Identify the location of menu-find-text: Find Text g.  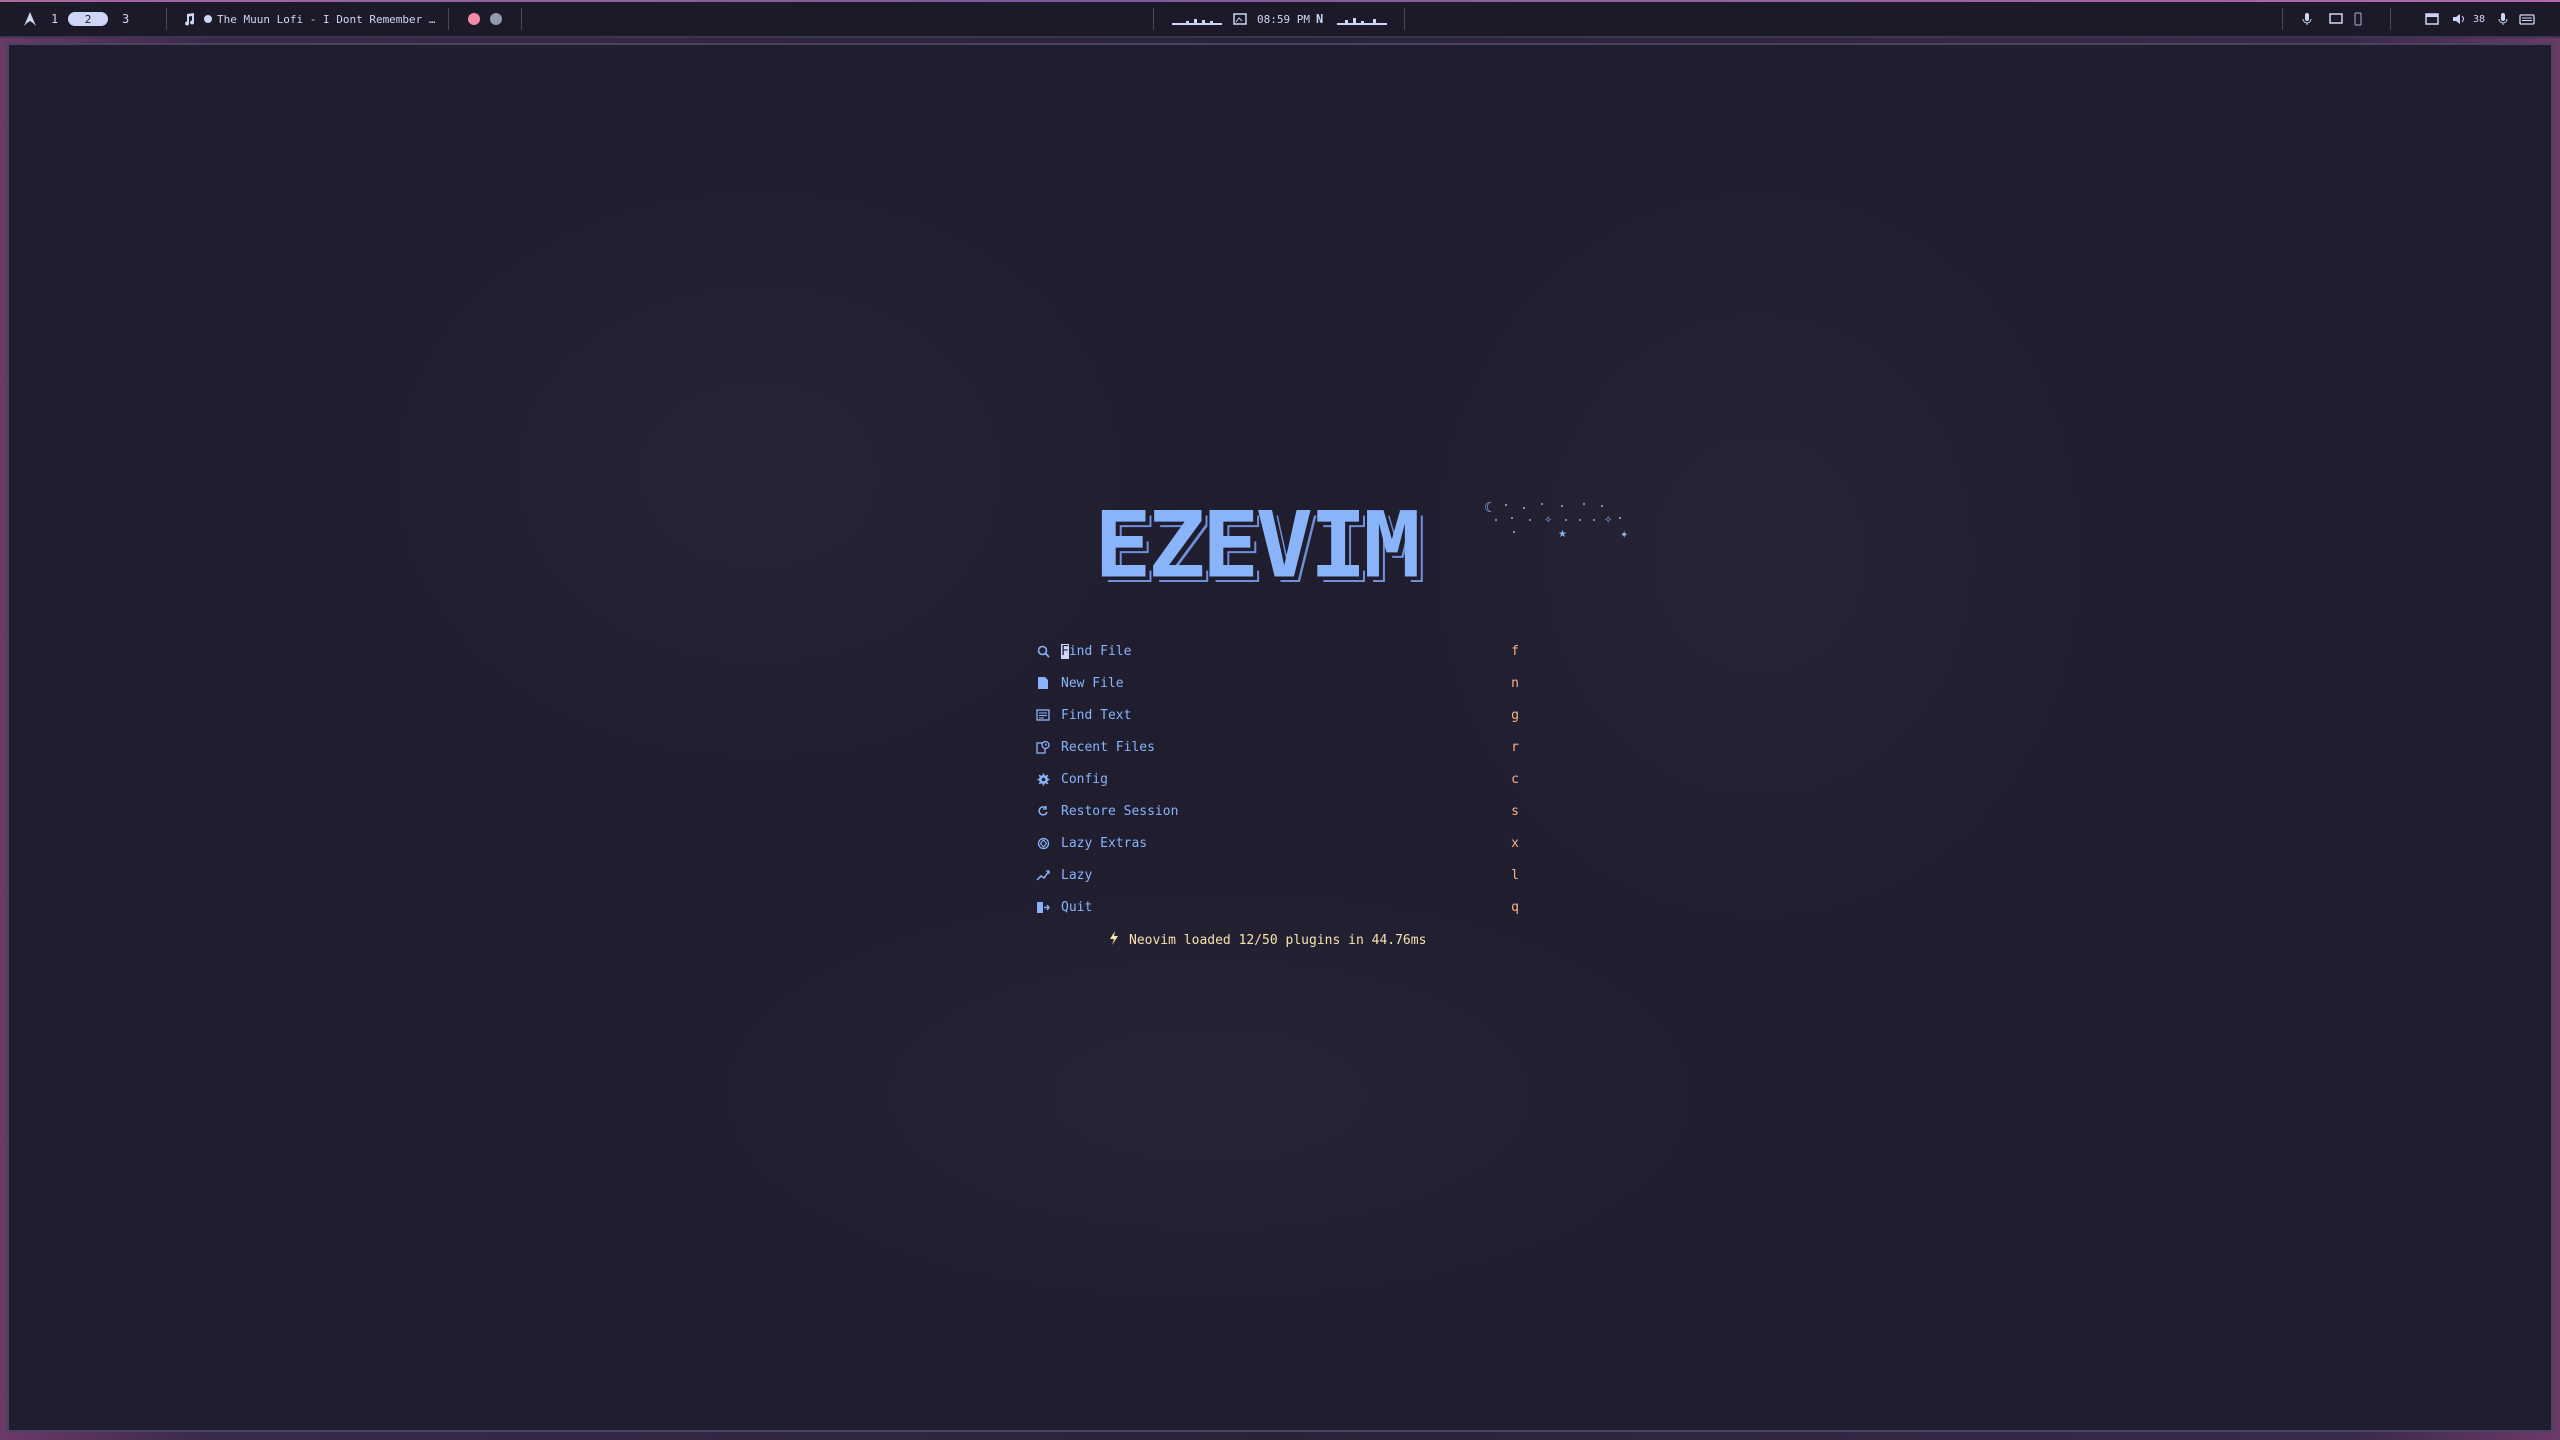
(1277, 715).